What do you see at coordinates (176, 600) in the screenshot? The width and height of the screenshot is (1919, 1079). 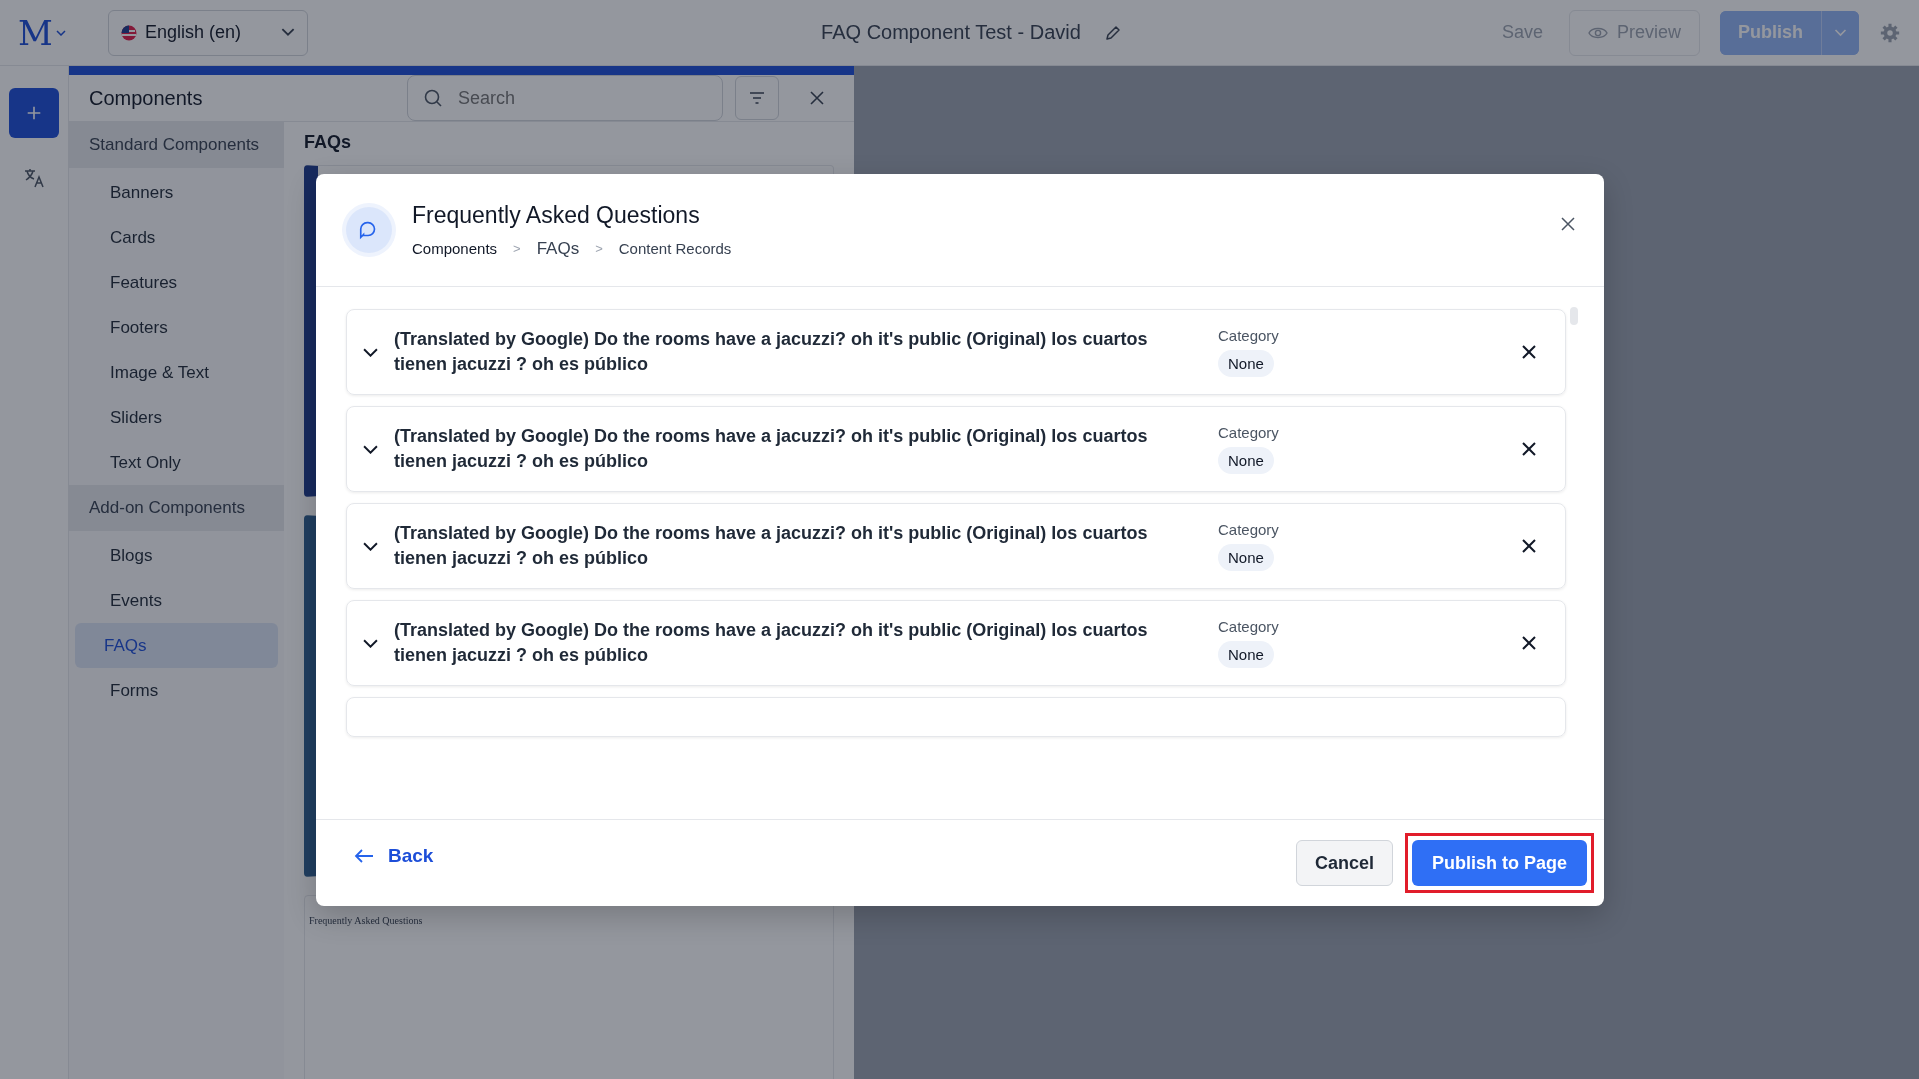 I see `category-item: Events` at bounding box center [176, 600].